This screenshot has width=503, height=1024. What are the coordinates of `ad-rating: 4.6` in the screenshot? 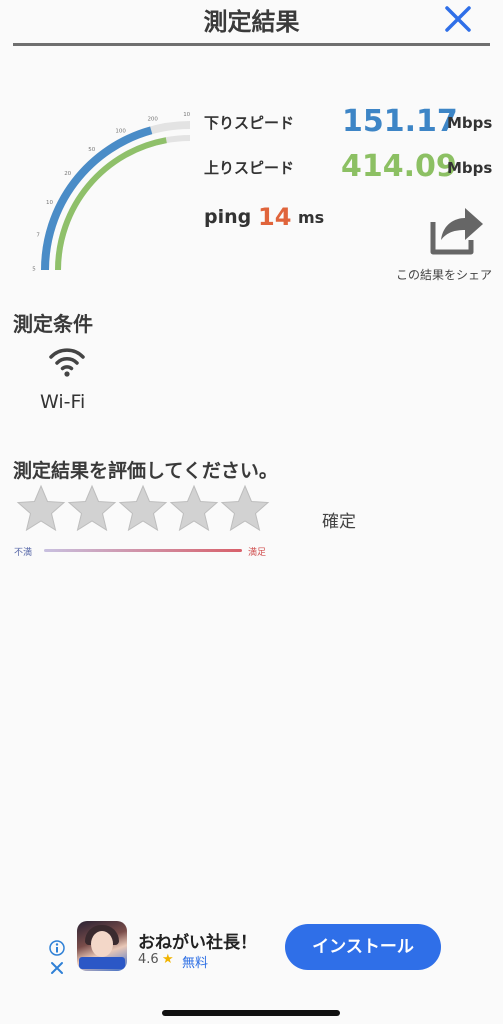 It's located at (148, 959).